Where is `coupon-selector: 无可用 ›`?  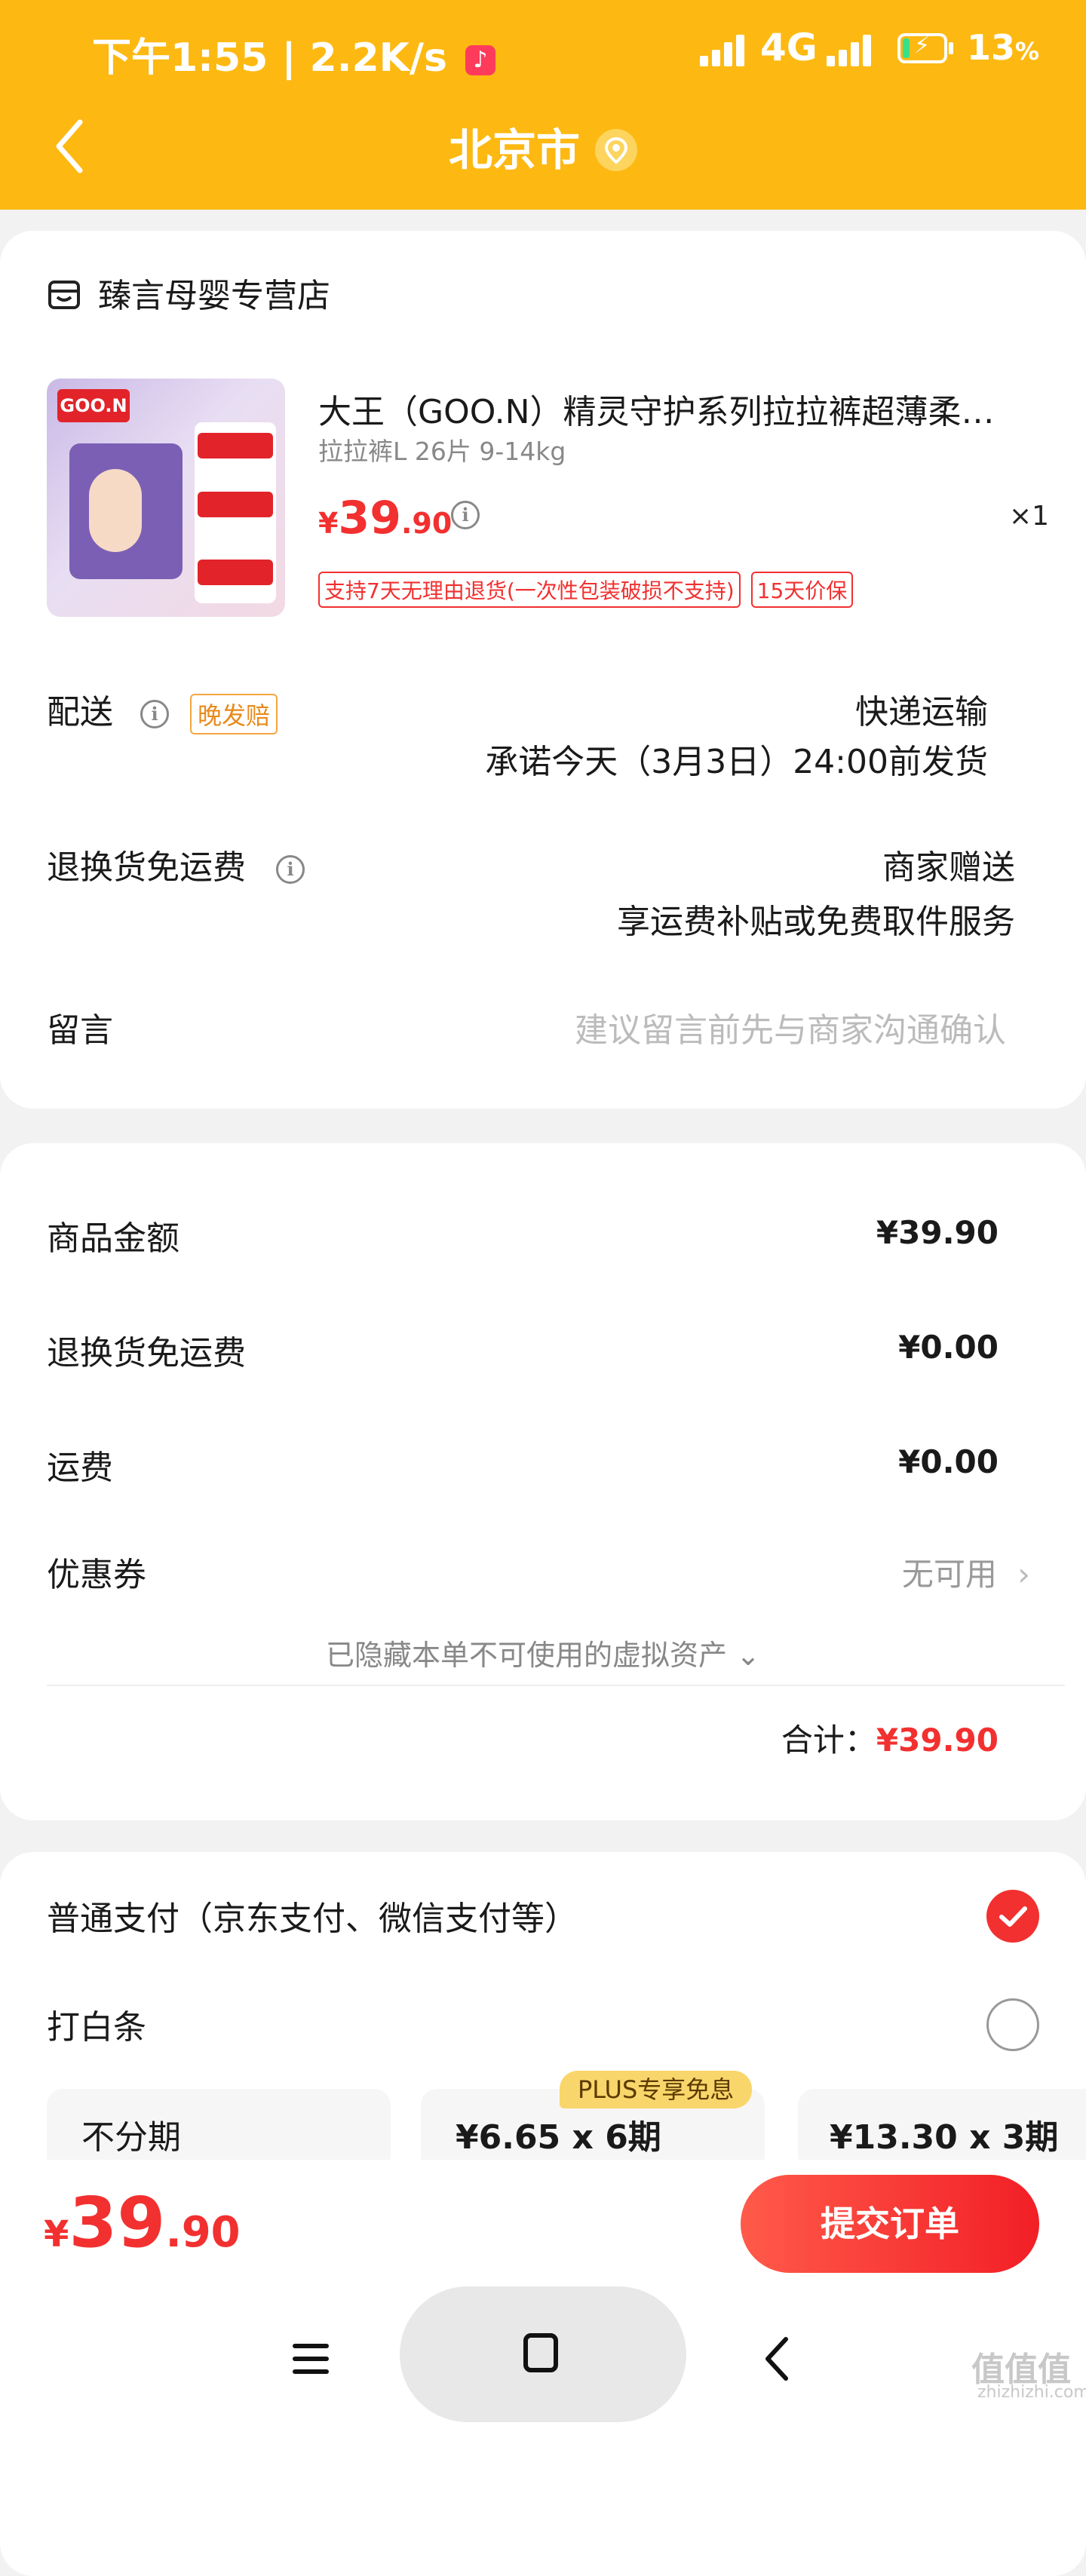 coupon-selector: 无可用 › is located at coordinates (966, 1572).